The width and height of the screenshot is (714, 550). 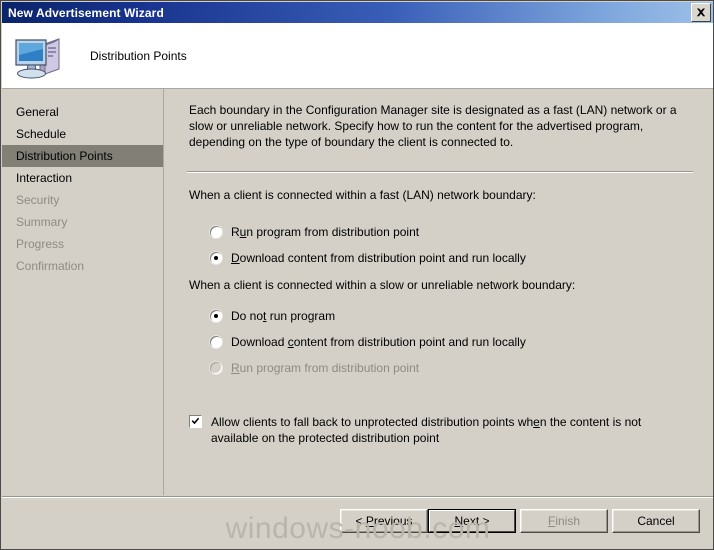 I want to click on titlebar: New Advertisement Wizard, so click(x=357, y=12).